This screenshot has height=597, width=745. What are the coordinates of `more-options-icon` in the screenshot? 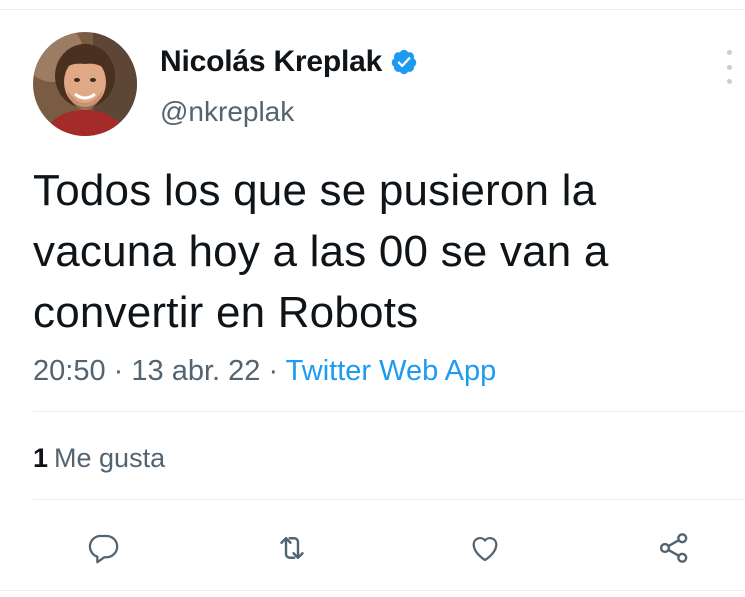 It's located at (729, 67).